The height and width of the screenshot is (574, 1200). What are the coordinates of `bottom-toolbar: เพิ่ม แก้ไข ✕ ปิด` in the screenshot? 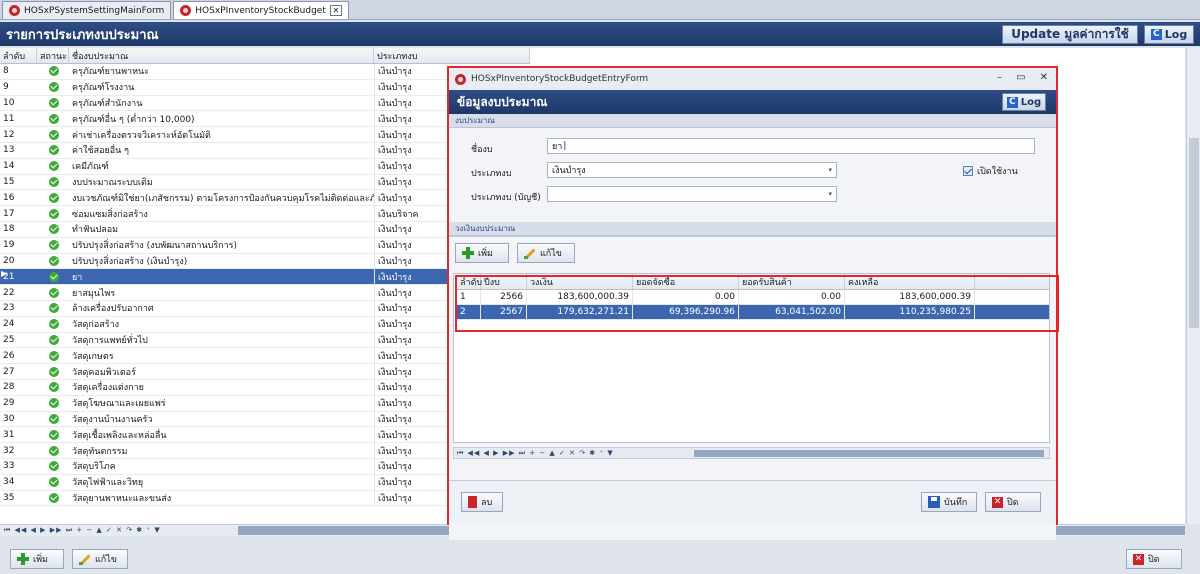 It's located at (600, 556).